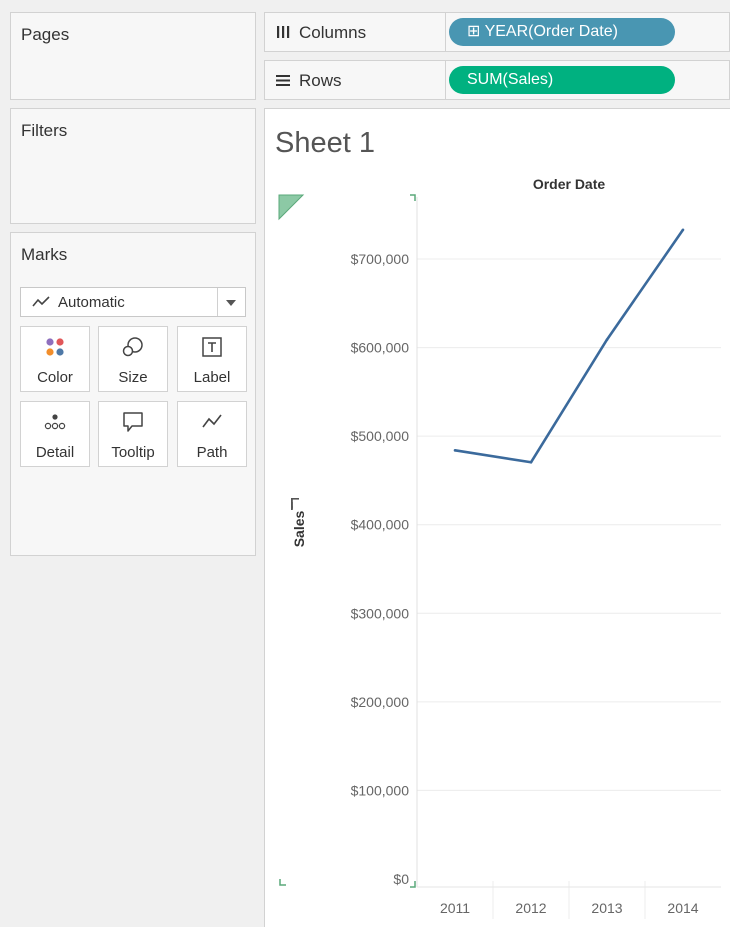  What do you see at coordinates (606, 908) in the screenshot?
I see `x-tick-label: 2013` at bounding box center [606, 908].